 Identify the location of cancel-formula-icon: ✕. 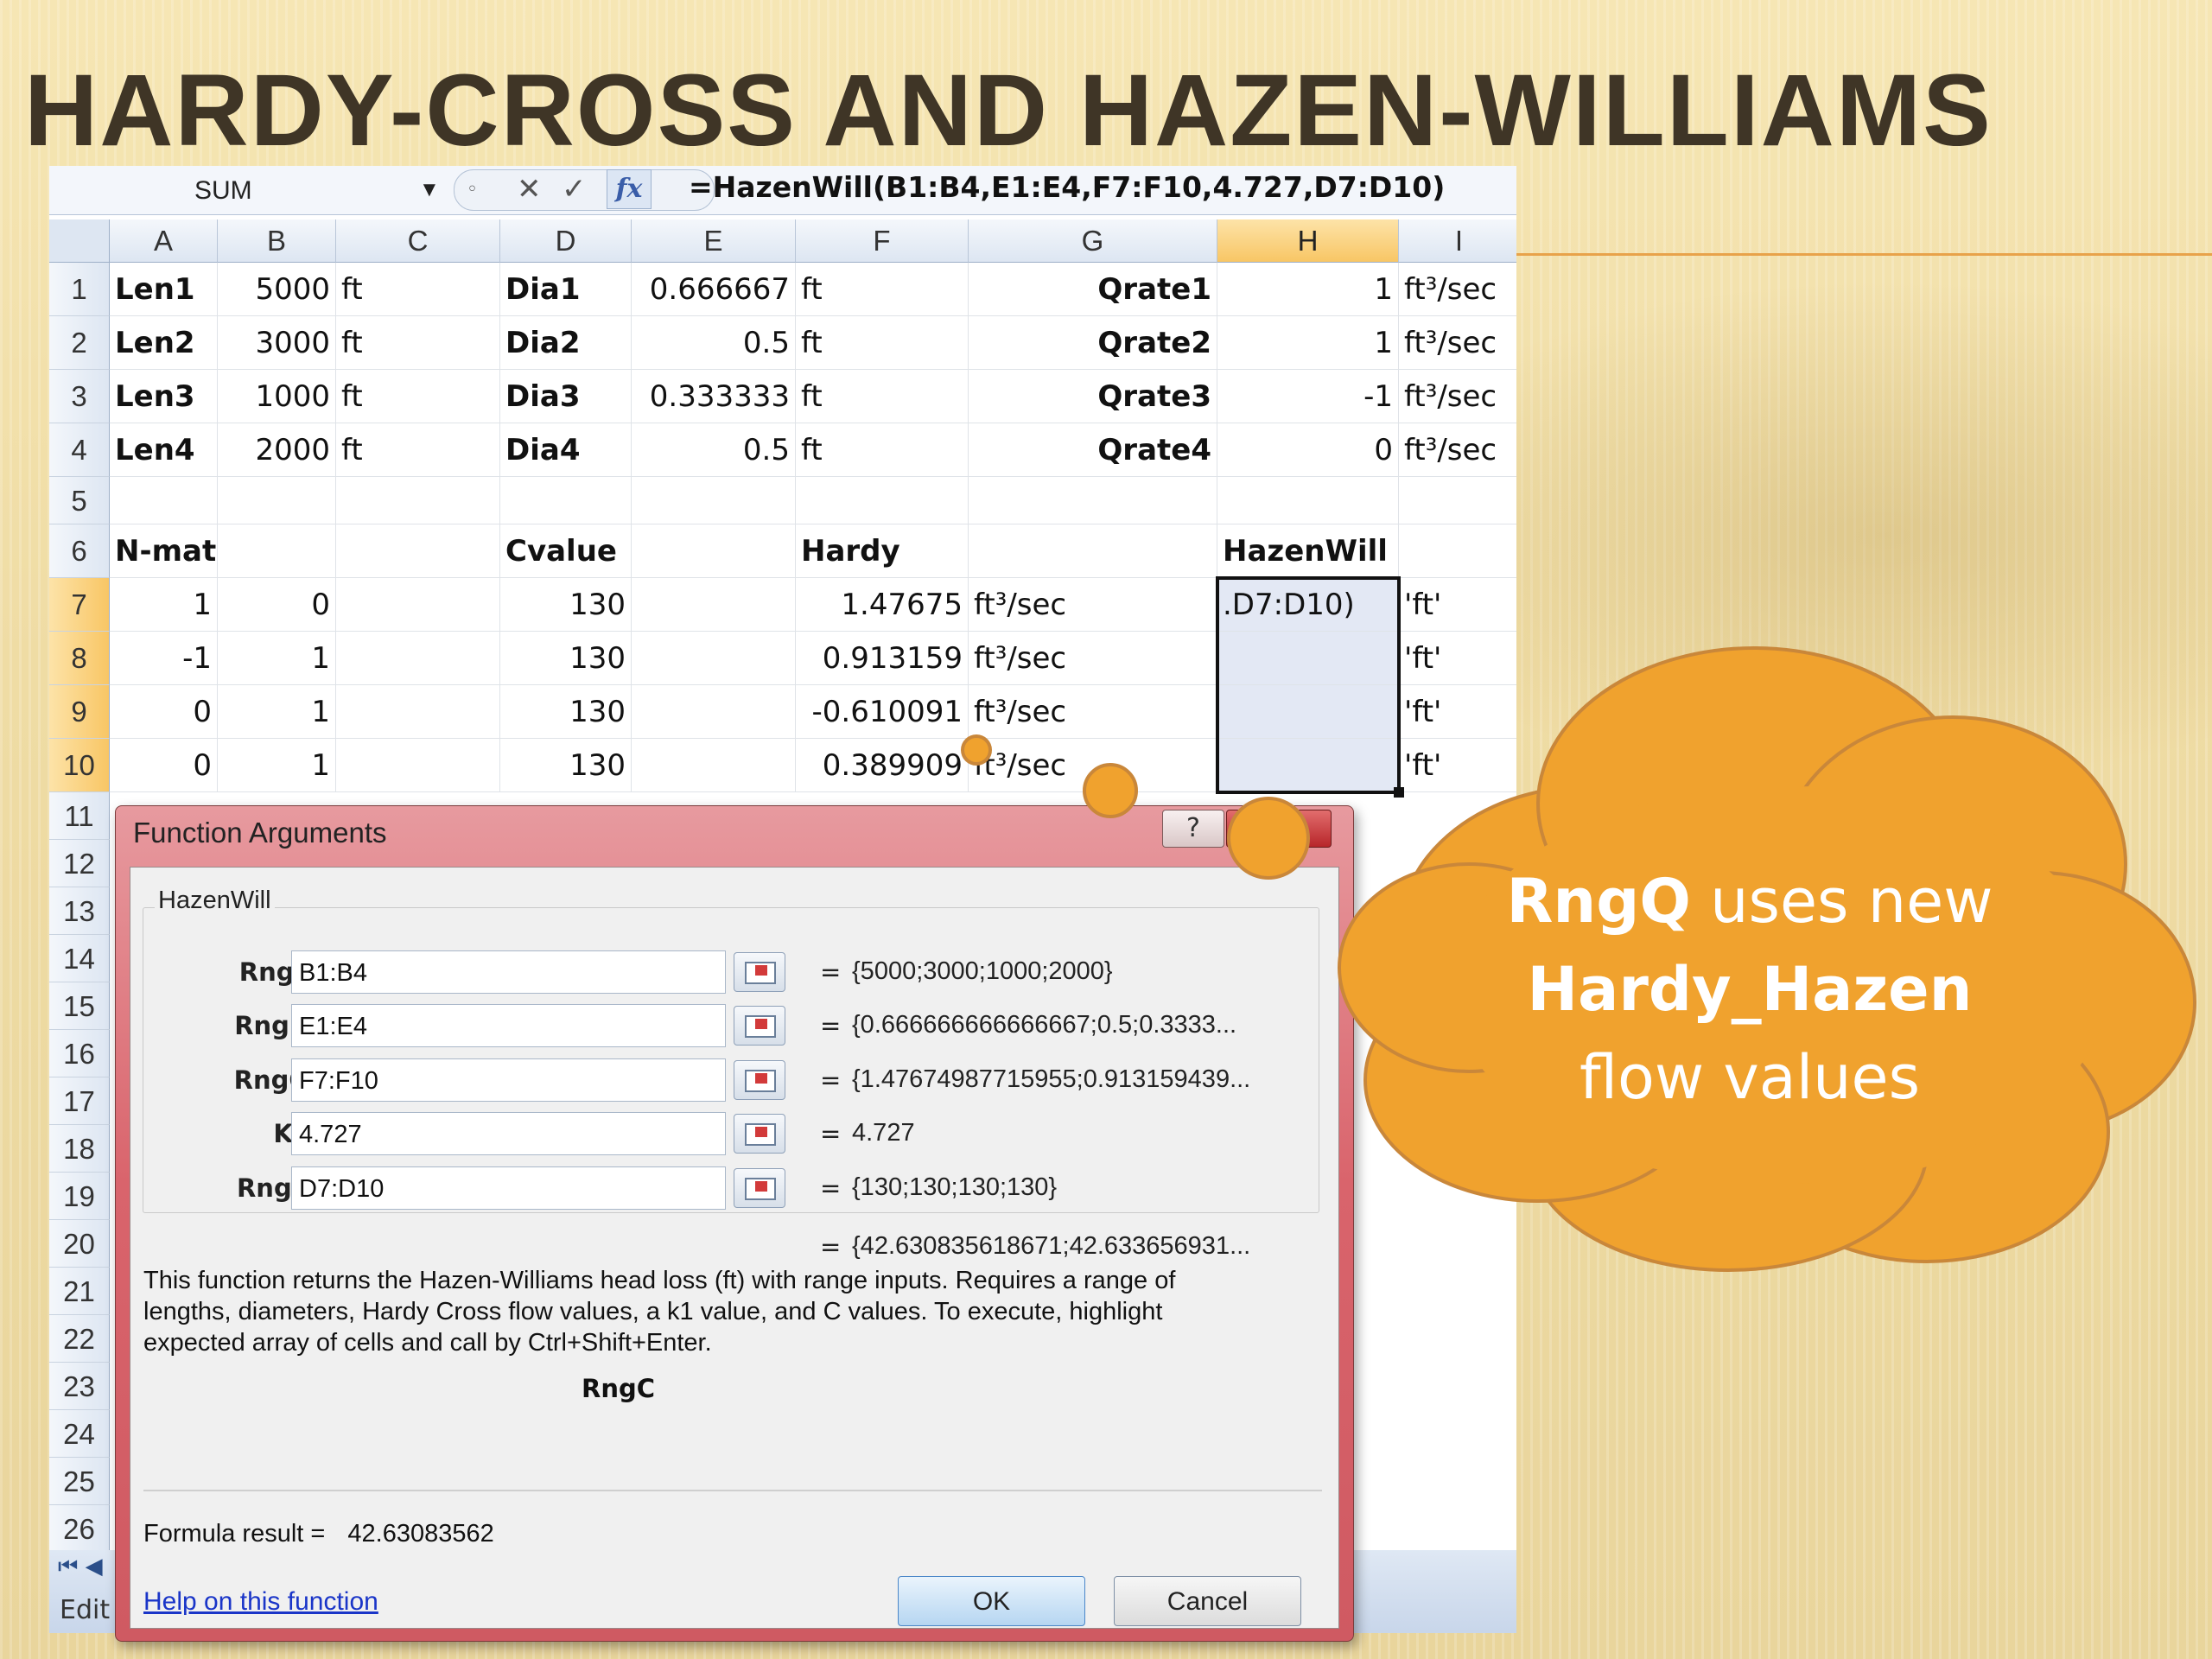
(529, 189).